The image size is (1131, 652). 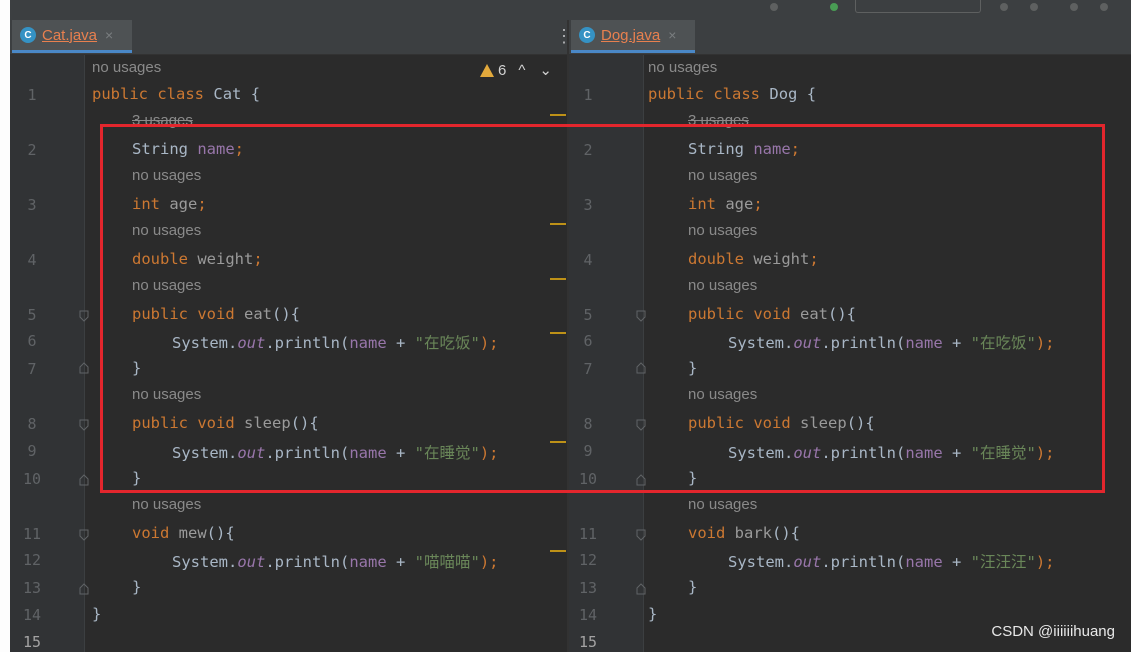 I want to click on inspection-widget: 6 ^ ⌄, so click(x=516, y=70).